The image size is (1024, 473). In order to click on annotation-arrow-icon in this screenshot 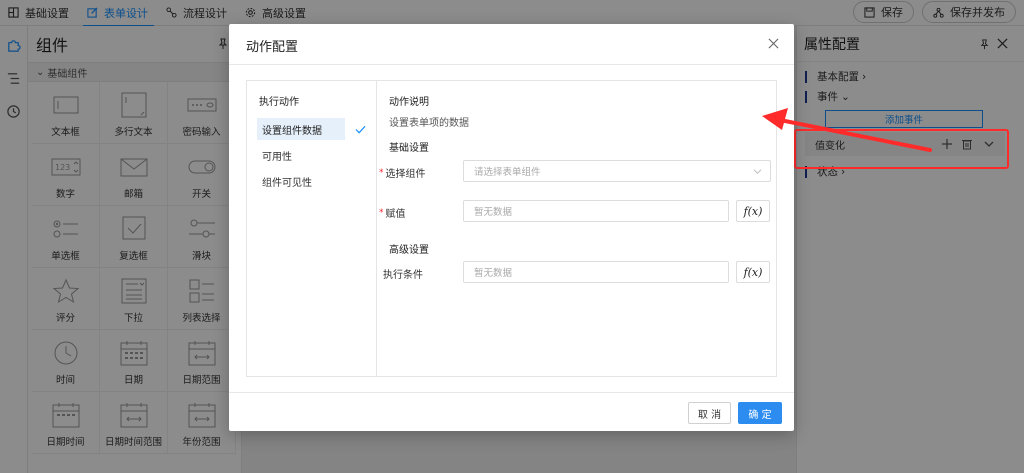, I will do `click(847, 130)`.